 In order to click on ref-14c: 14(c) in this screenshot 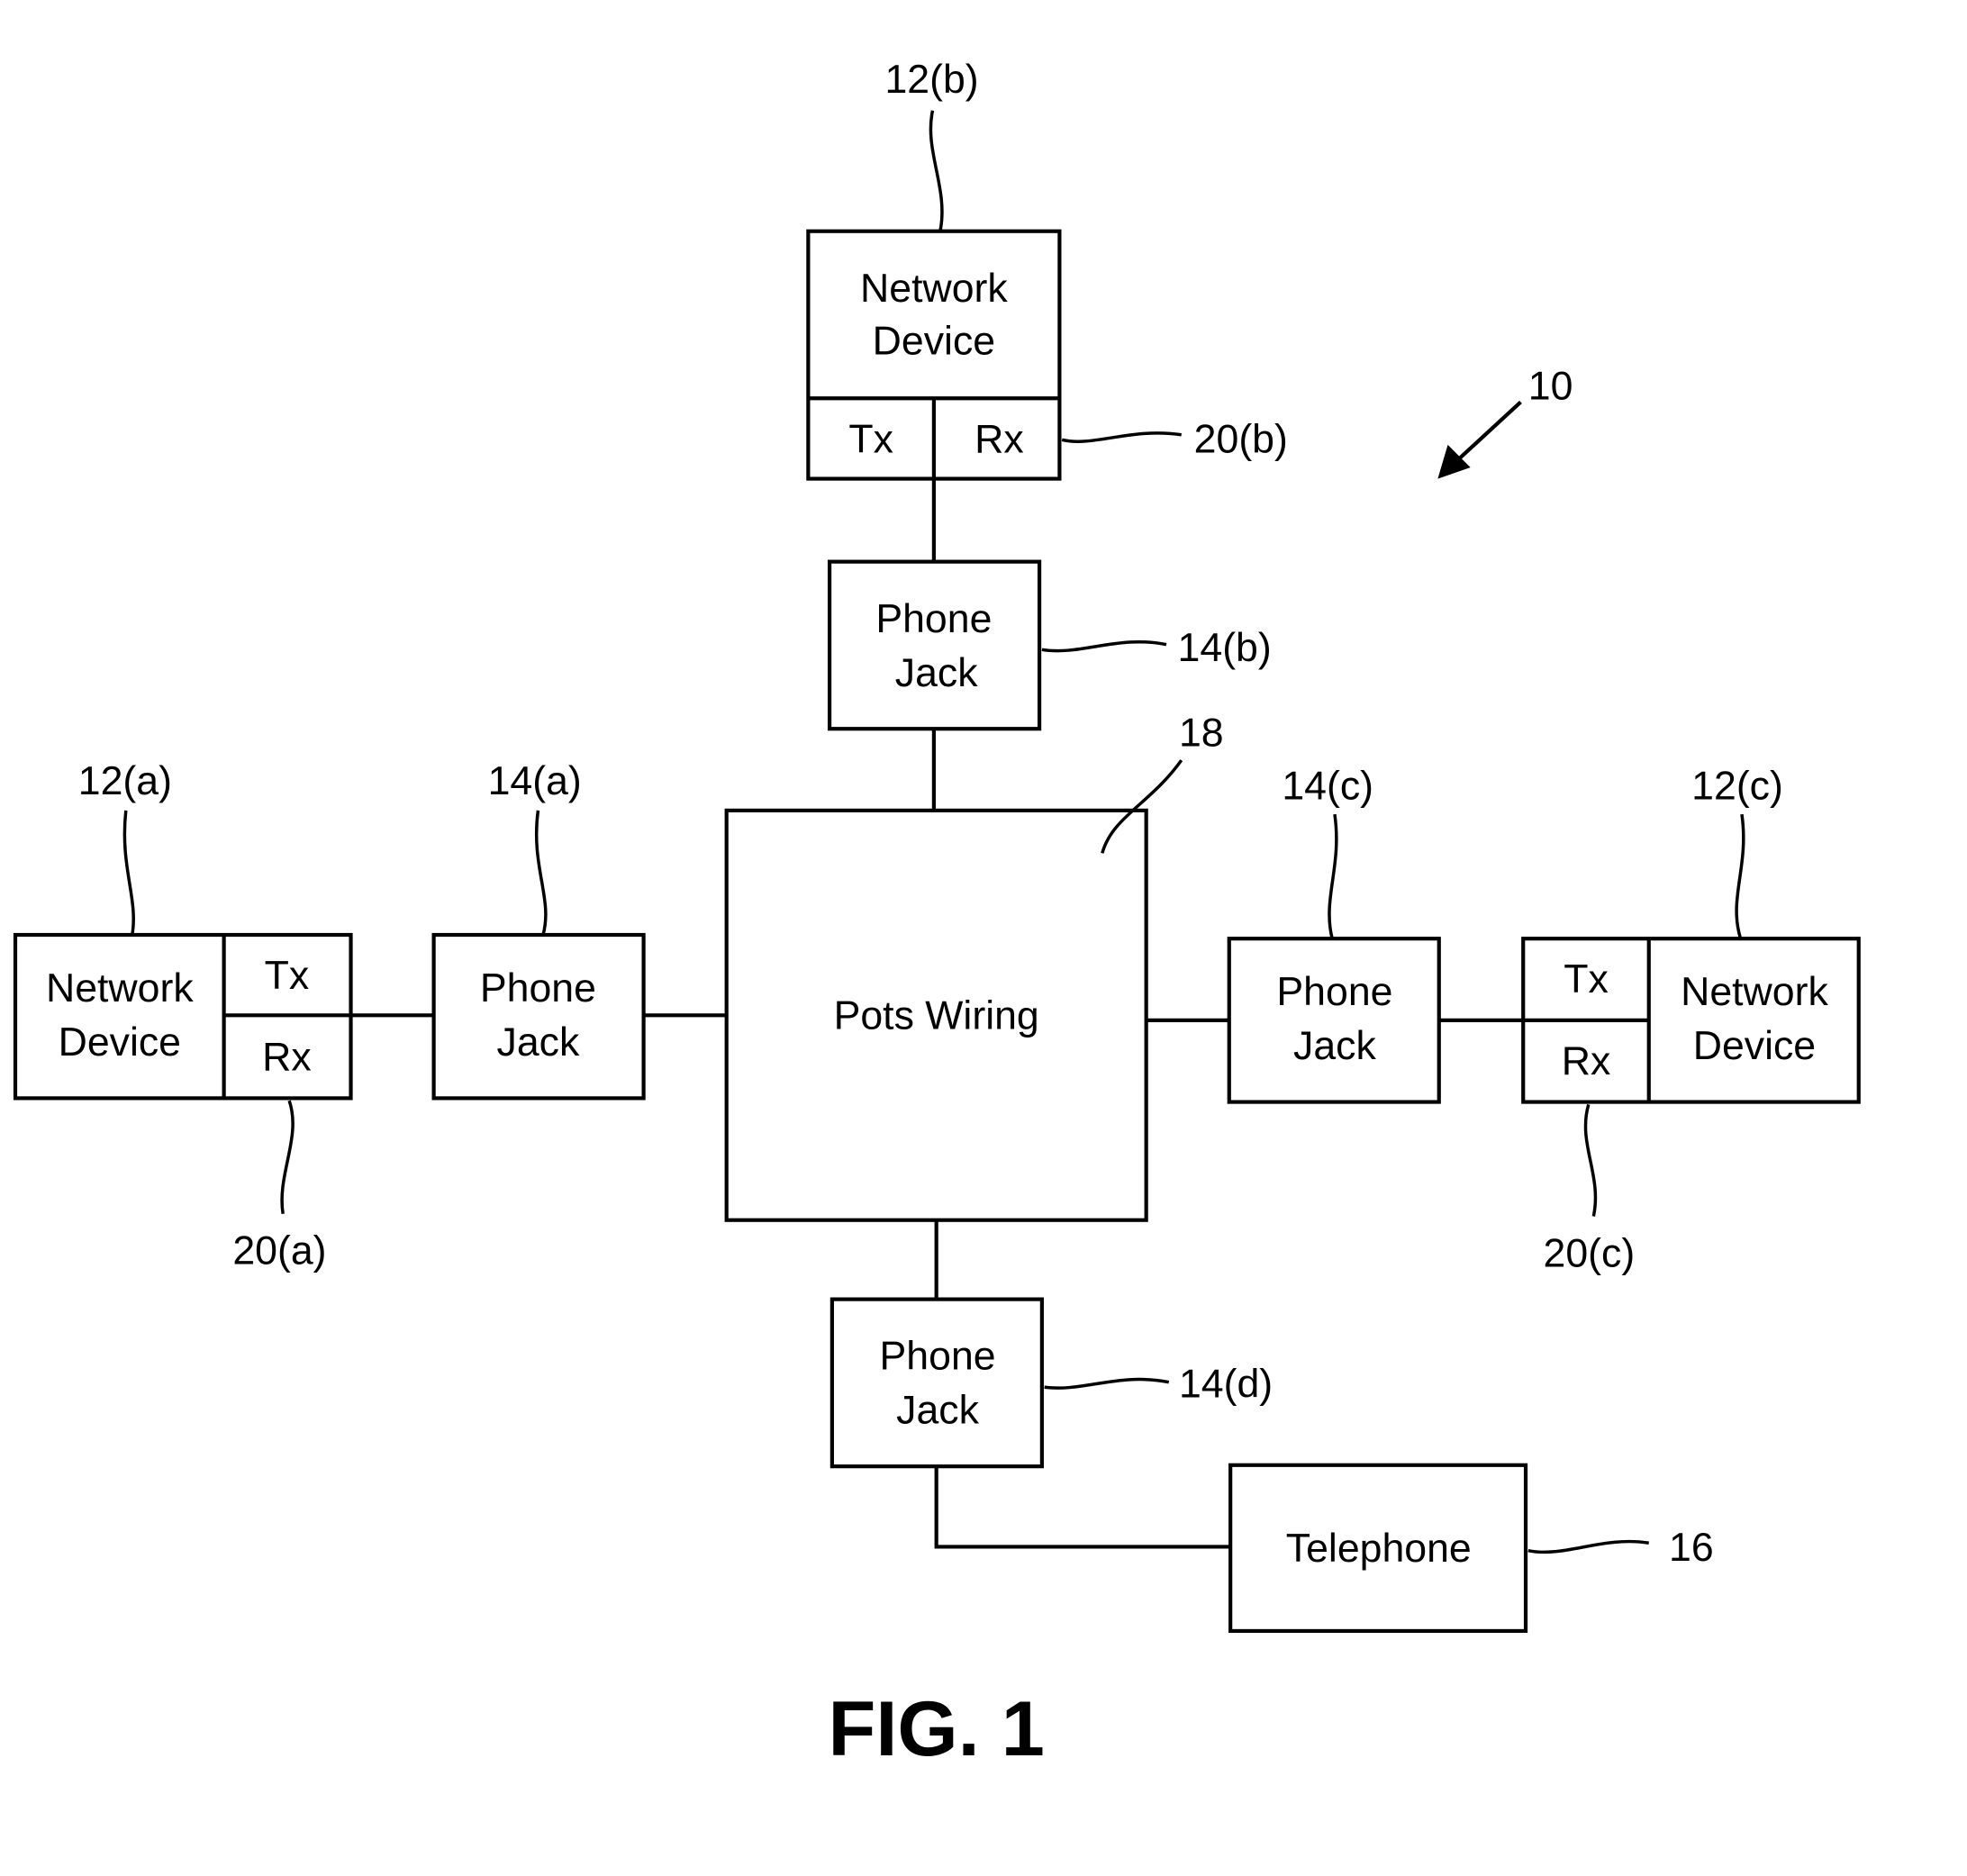, I will do `click(1327, 786)`.